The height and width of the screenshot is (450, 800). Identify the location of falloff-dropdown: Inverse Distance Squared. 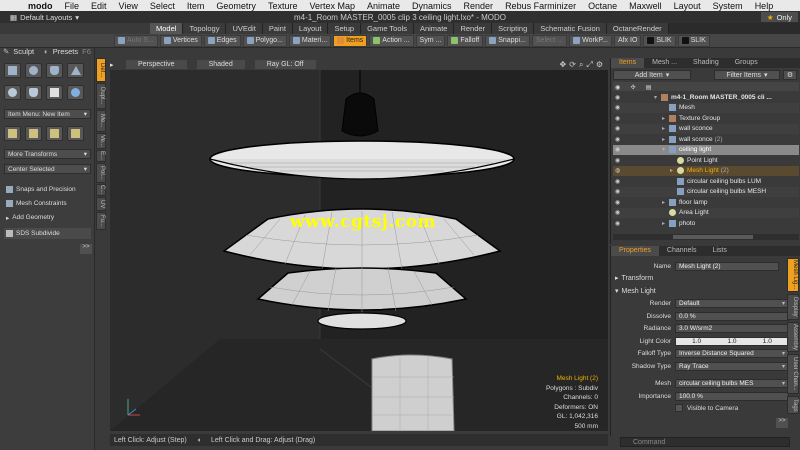
(732, 353).